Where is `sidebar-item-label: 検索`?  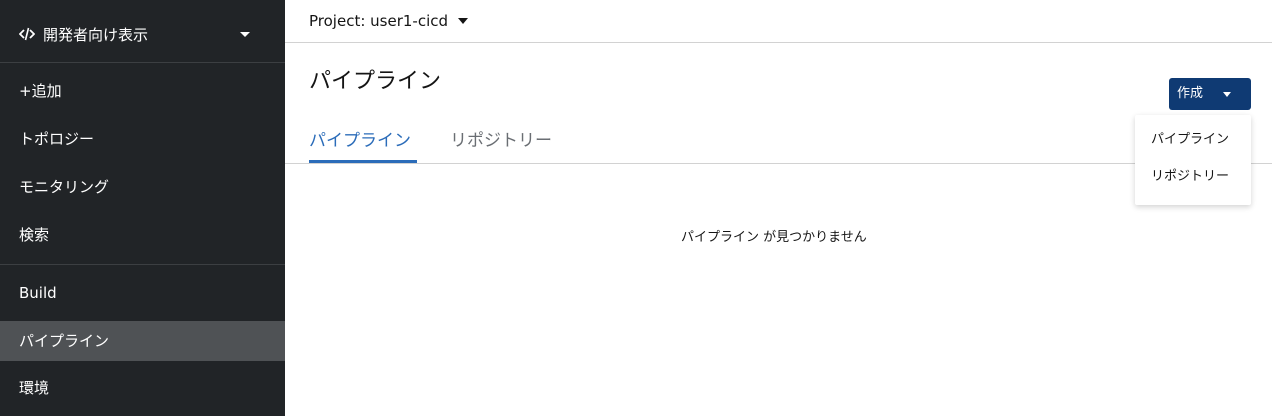 sidebar-item-label: 検索 is located at coordinates (34, 235).